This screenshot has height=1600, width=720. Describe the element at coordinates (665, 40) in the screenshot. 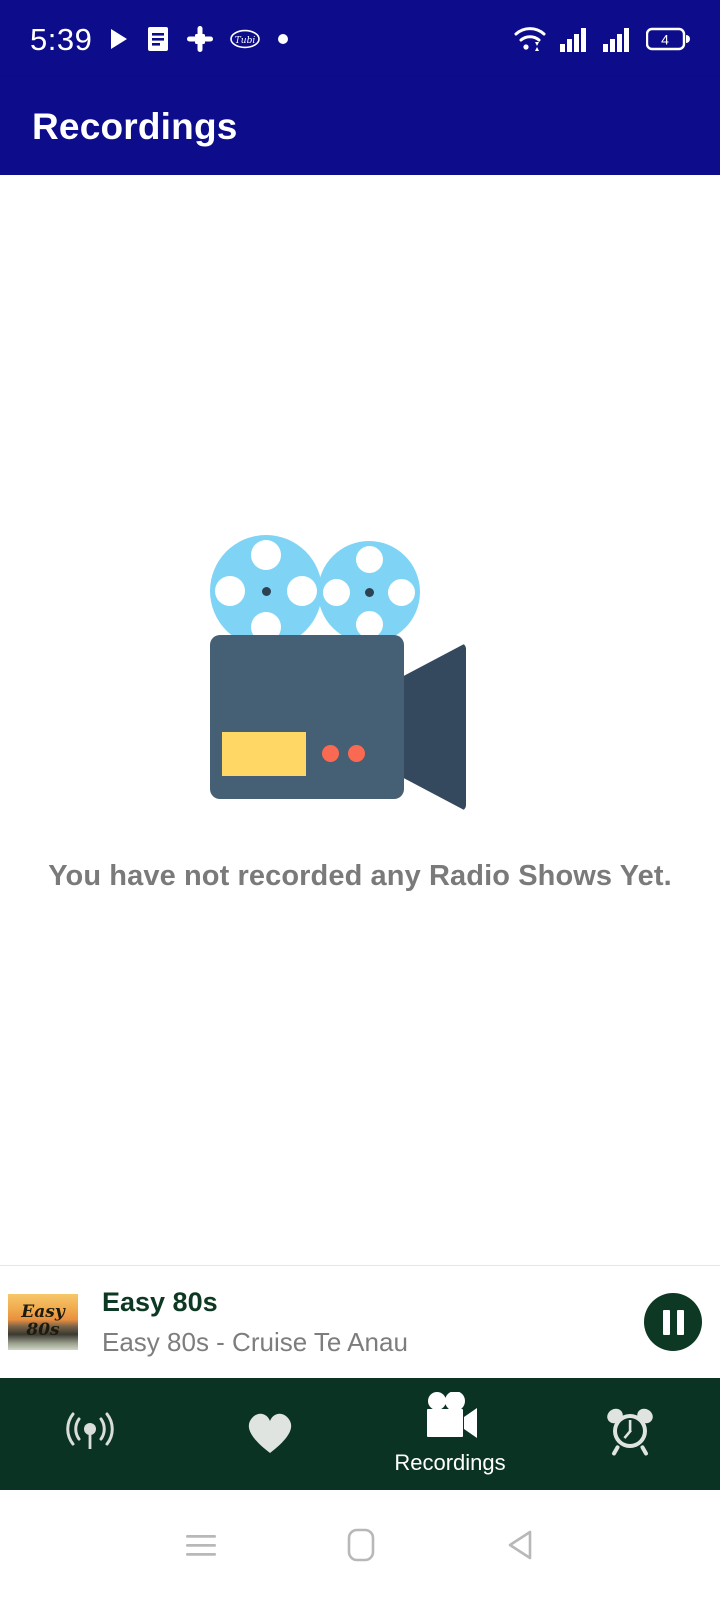

I see `battery-level-text: 4` at that location.